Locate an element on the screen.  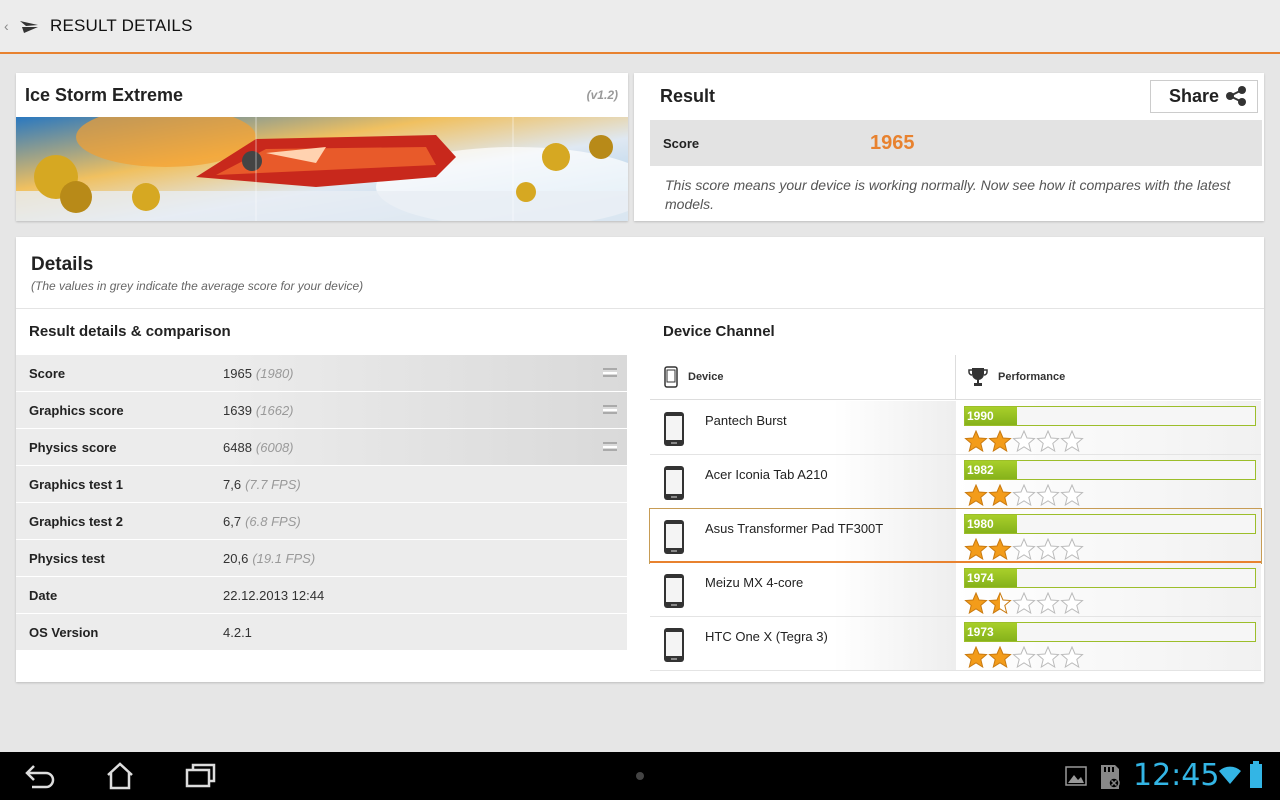
score-bar: 1973 is located at coordinates (1110, 632).